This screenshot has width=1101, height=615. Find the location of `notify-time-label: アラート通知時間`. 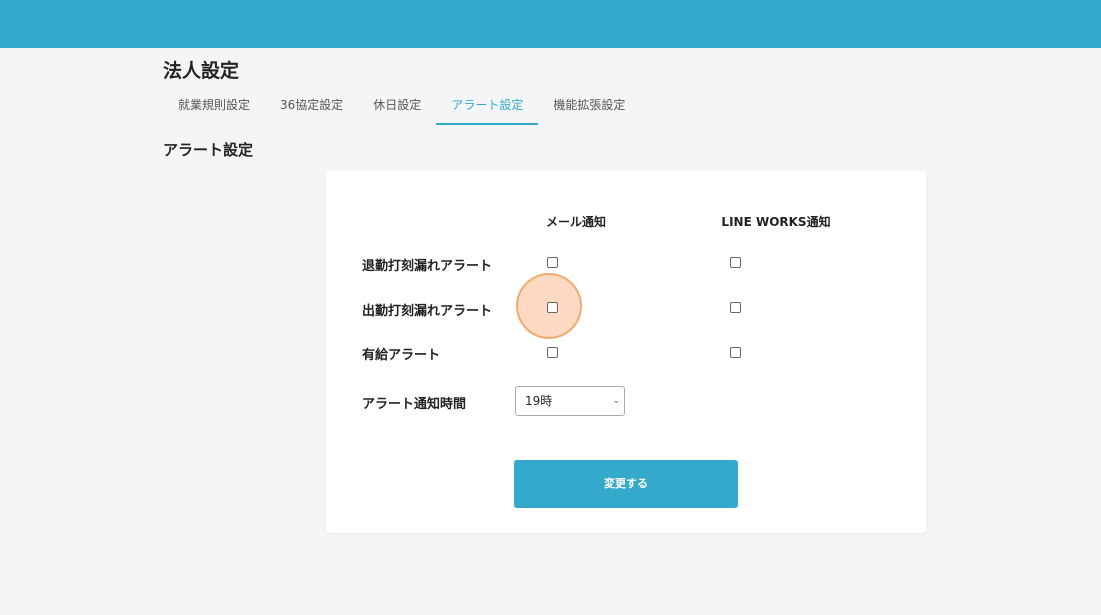

notify-time-label: アラート通知時間 is located at coordinates (414, 404).